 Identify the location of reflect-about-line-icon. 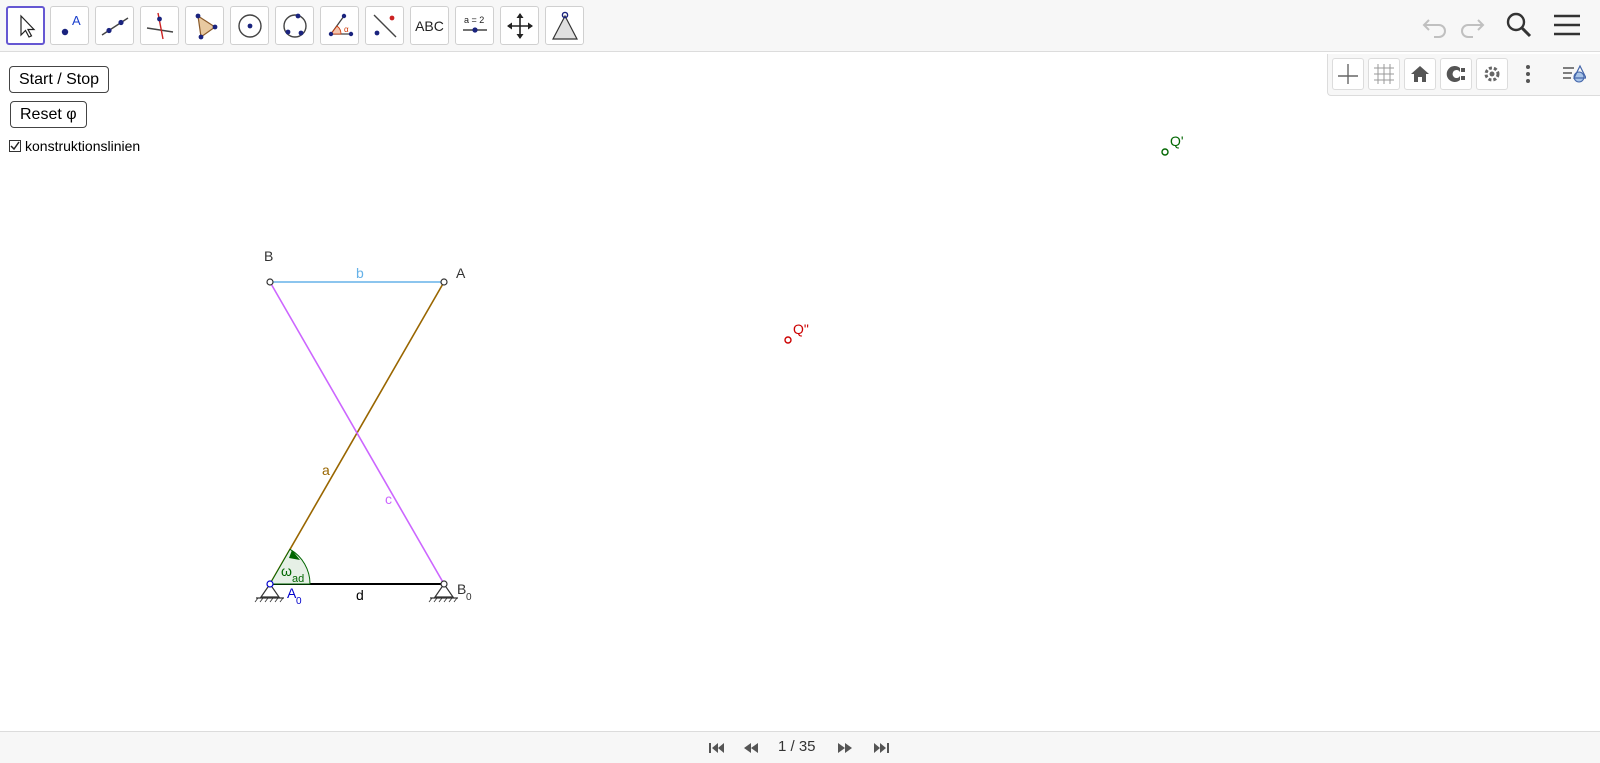
(384, 25).